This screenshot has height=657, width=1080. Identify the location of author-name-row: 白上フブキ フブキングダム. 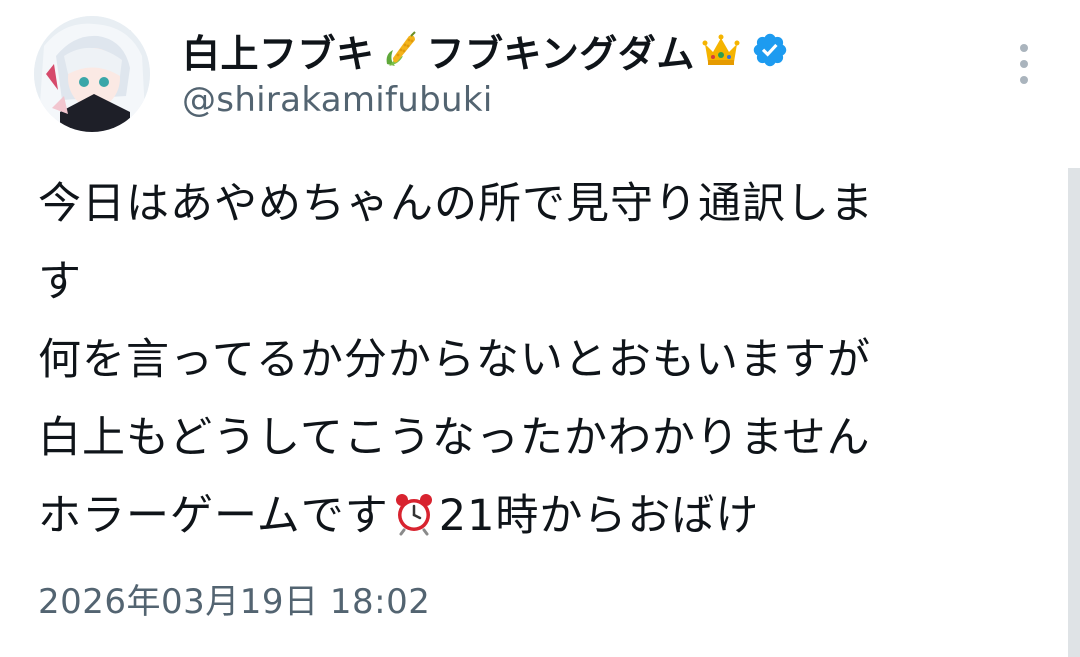
(485, 50).